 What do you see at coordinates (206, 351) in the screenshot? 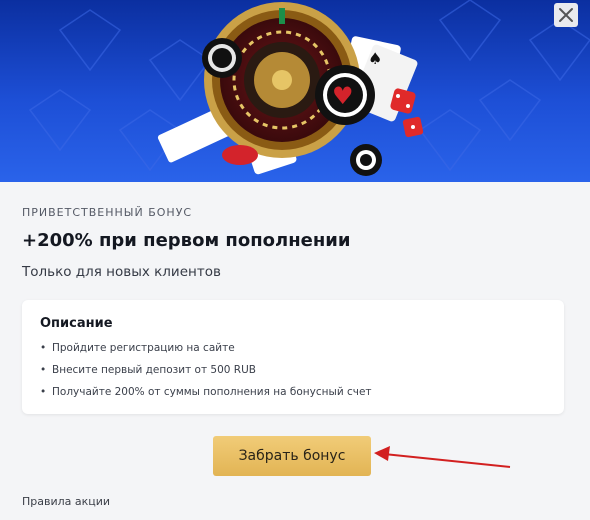
I see `list-item: Пройдите регистрацию на сайте` at bounding box center [206, 351].